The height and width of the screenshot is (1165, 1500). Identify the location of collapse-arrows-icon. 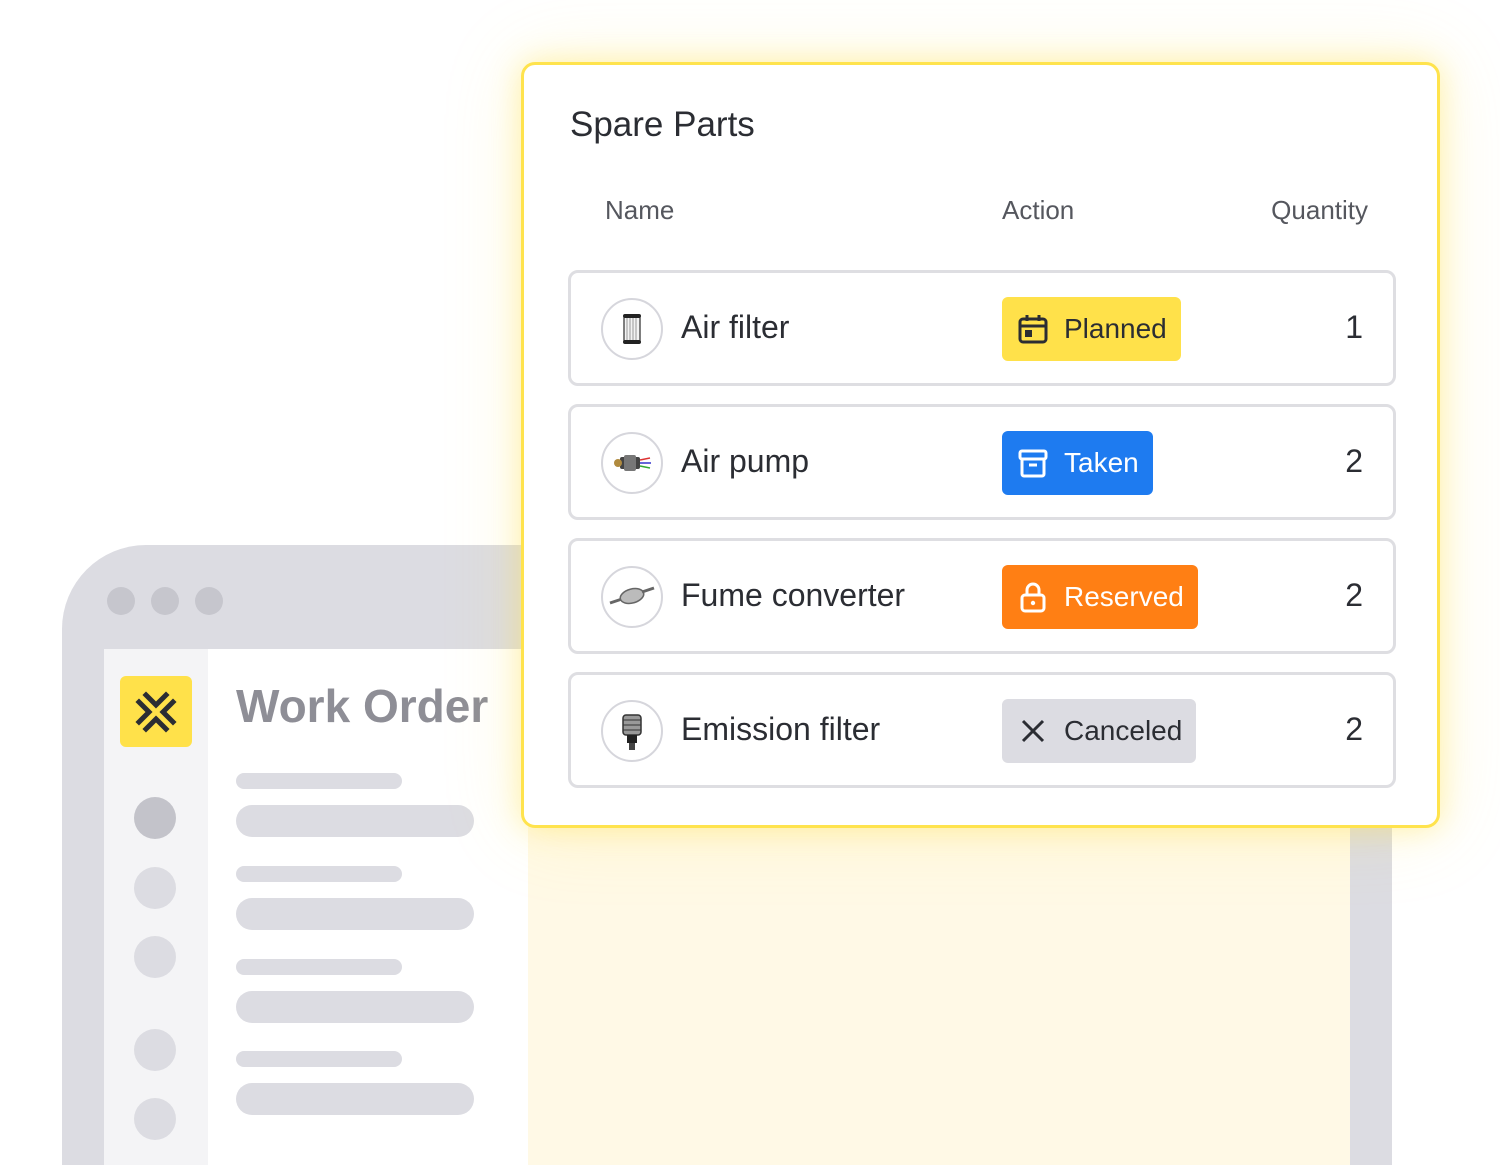
(156, 711).